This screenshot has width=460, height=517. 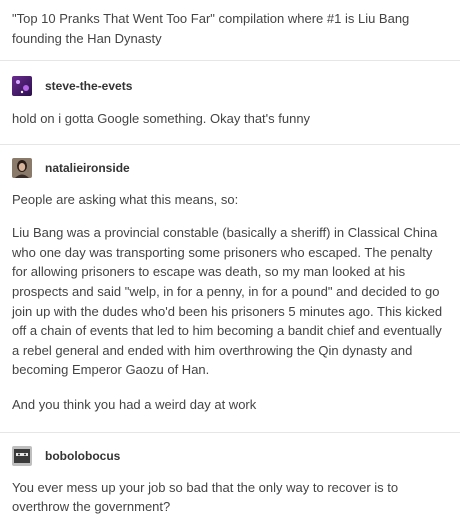 What do you see at coordinates (230, 168) in the screenshot?
I see `user-row: natalieironside` at bounding box center [230, 168].